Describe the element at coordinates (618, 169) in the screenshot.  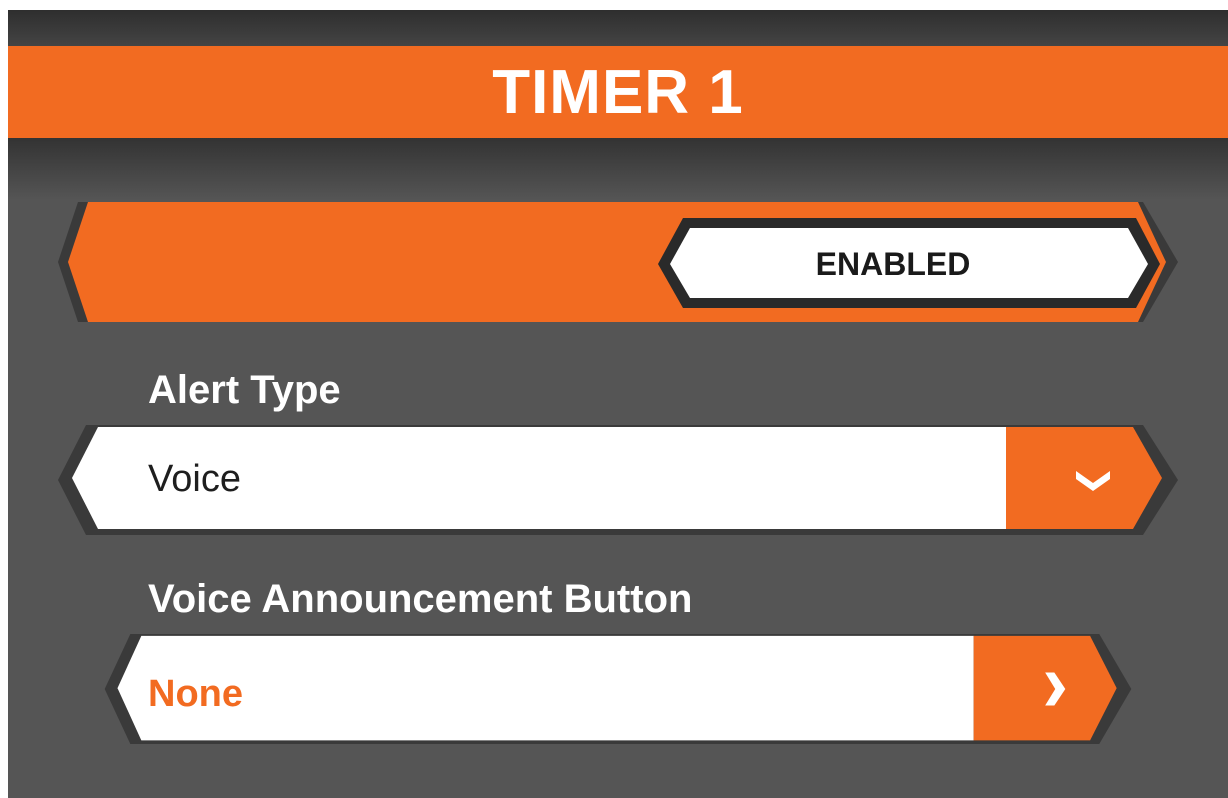
I see `title-shadow-band` at that location.